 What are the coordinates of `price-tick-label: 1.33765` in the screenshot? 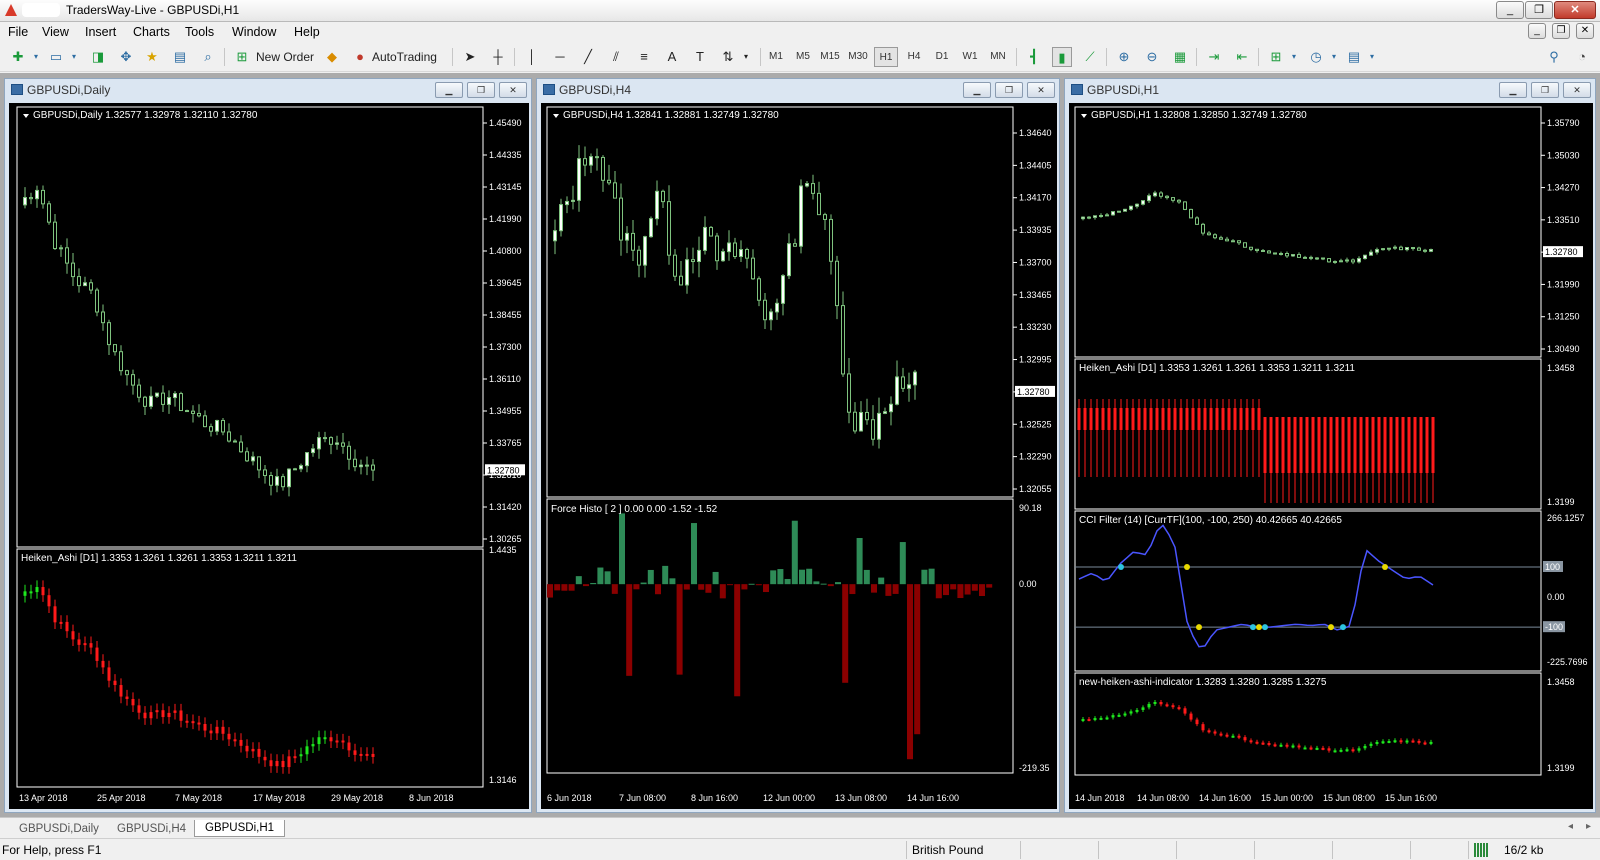 It's located at (505, 443).